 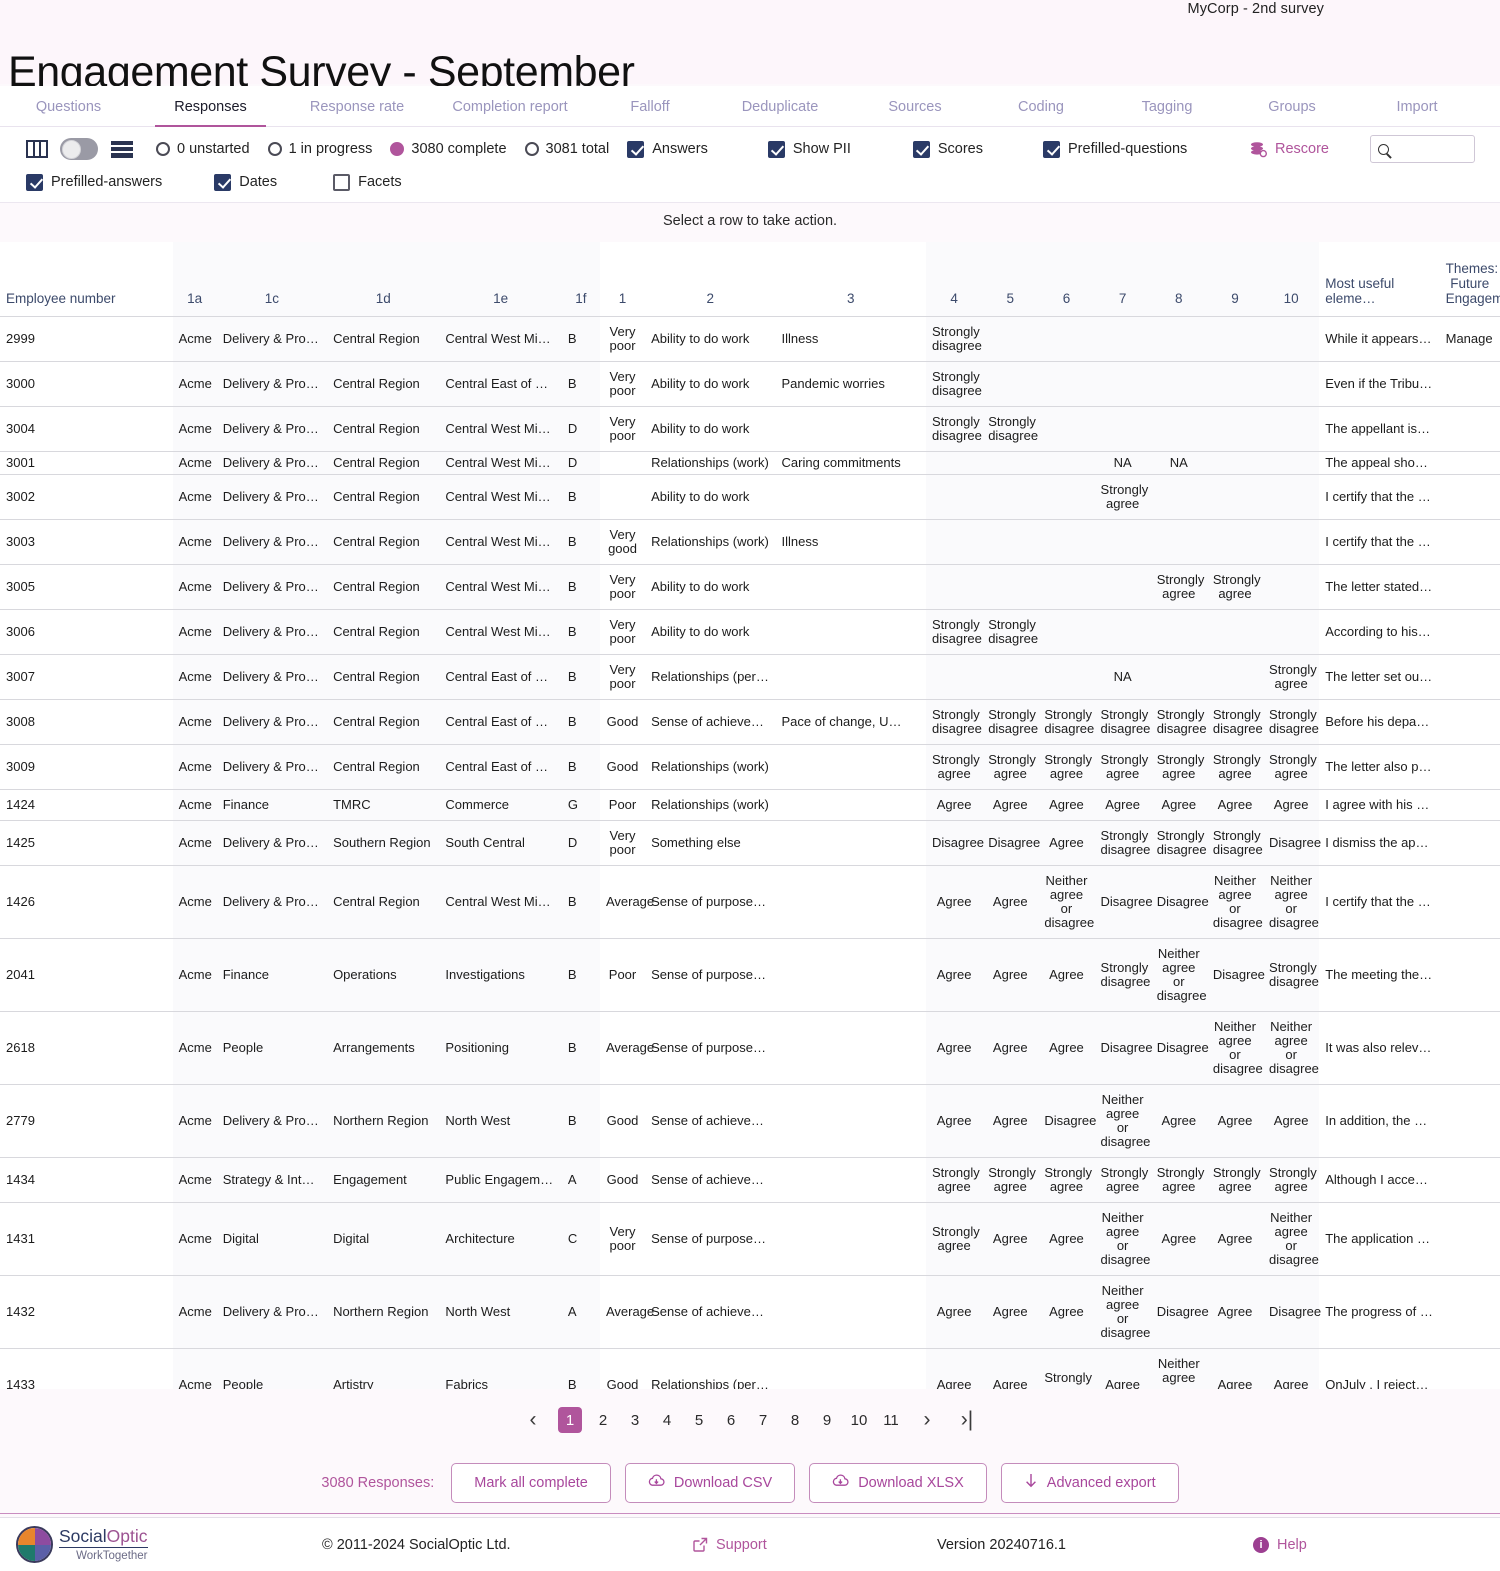 What do you see at coordinates (1235, 279) in the screenshot?
I see `column-header-14: 9` at bounding box center [1235, 279].